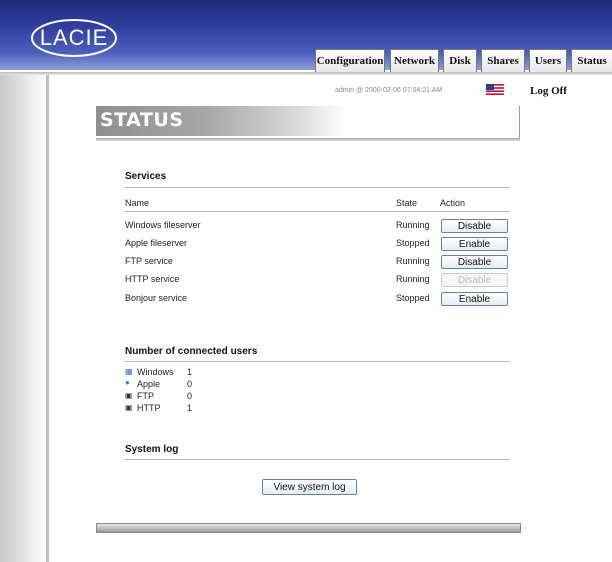 The width and height of the screenshot is (612, 562). I want to click on user-session-info: admin @ 2000-02-06 07:04:21 AM, so click(389, 90).